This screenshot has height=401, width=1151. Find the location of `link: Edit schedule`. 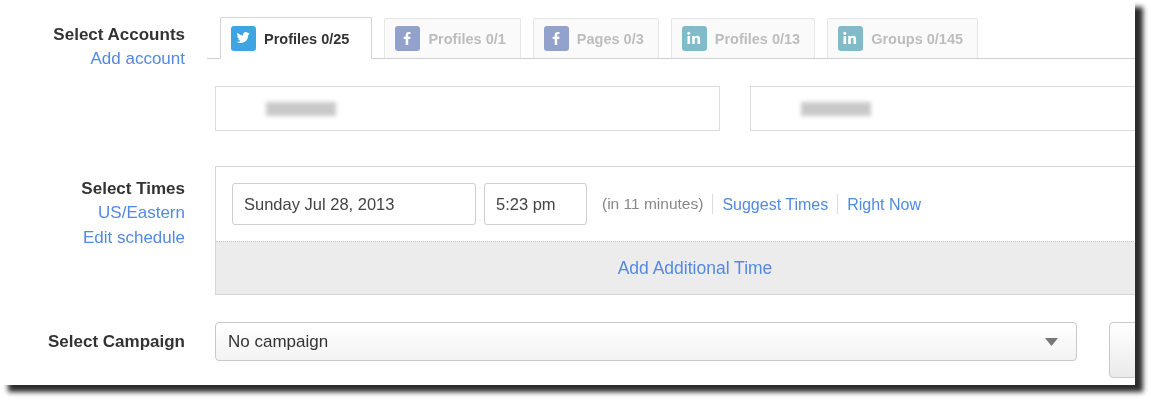

link: Edit schedule is located at coordinates (133, 237).